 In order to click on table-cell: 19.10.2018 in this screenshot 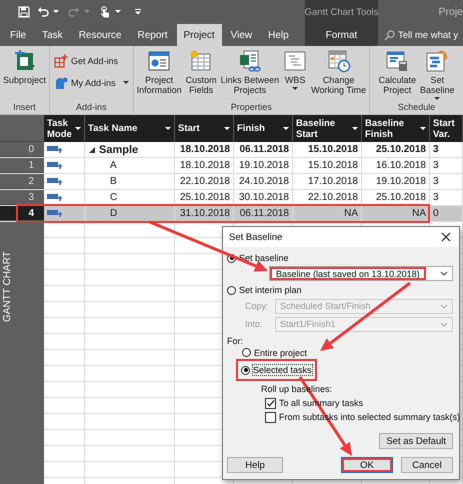, I will do `click(396, 181)`.